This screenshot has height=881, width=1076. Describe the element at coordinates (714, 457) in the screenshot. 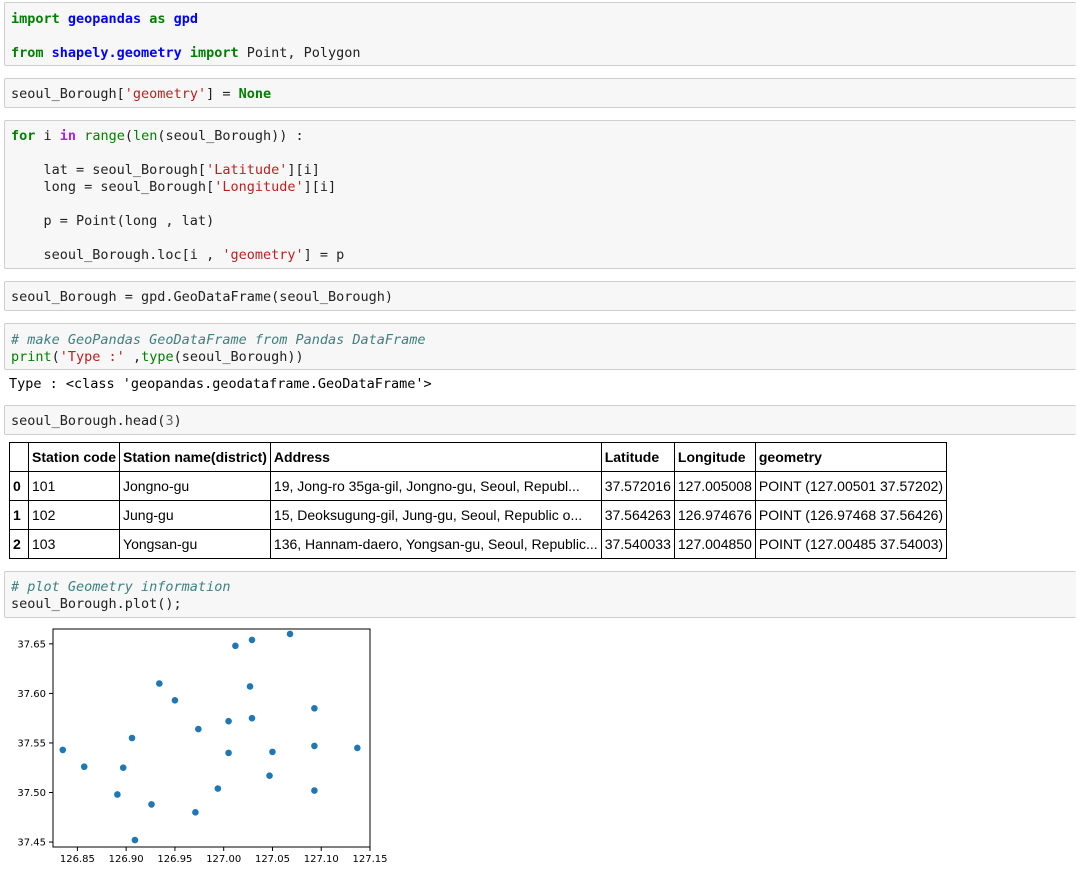

I see `table-header-longitude: Longitude` at that location.